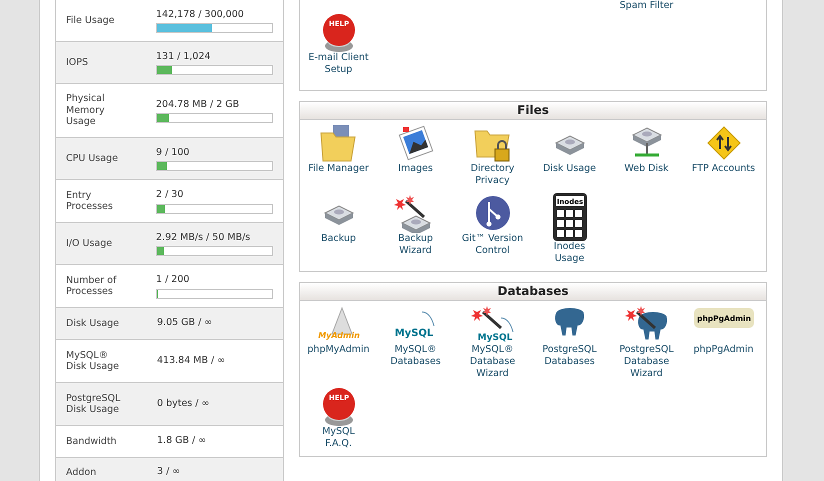 The height and width of the screenshot is (481, 824). What do you see at coordinates (646, 155) in the screenshot?
I see `tool-link: Web Disk` at bounding box center [646, 155].